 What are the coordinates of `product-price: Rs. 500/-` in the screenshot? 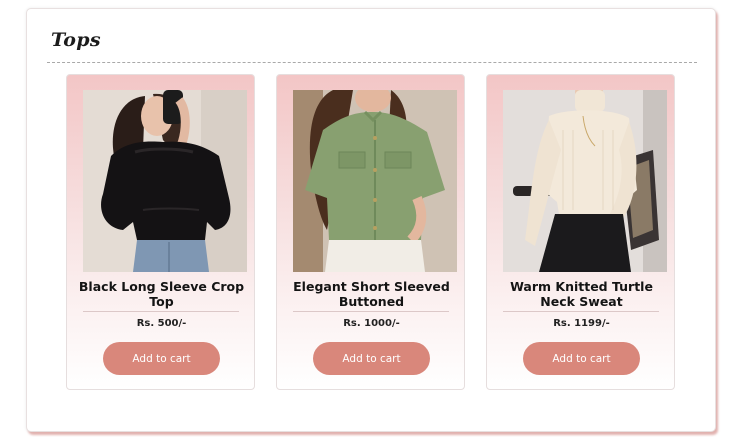 It's located at (161, 323).